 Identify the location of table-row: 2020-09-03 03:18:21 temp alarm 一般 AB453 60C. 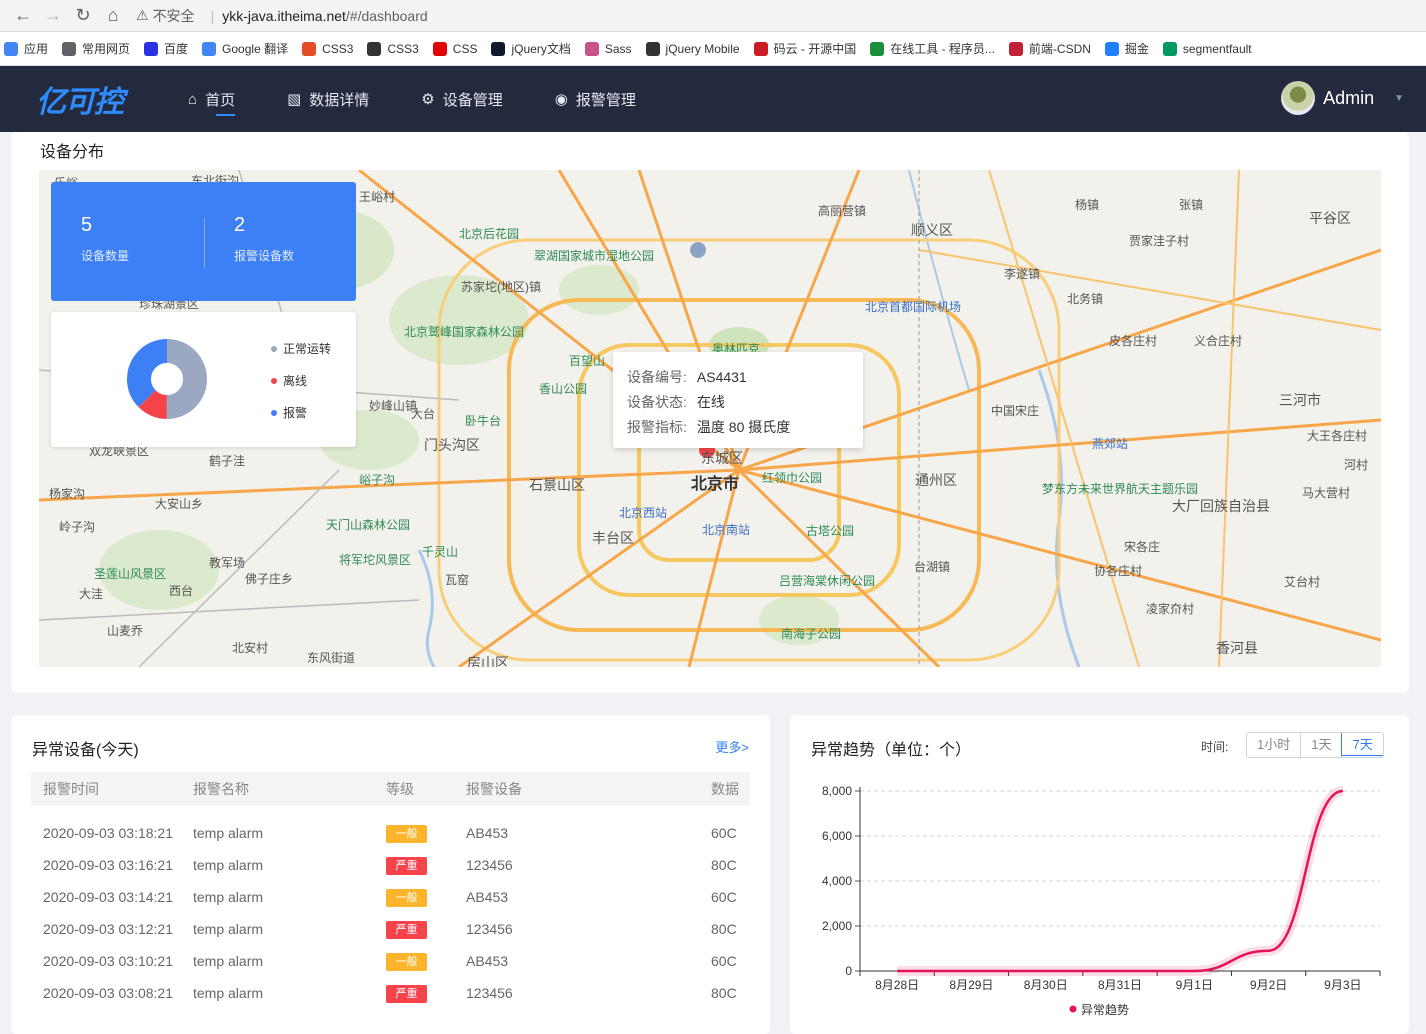
(390, 833).